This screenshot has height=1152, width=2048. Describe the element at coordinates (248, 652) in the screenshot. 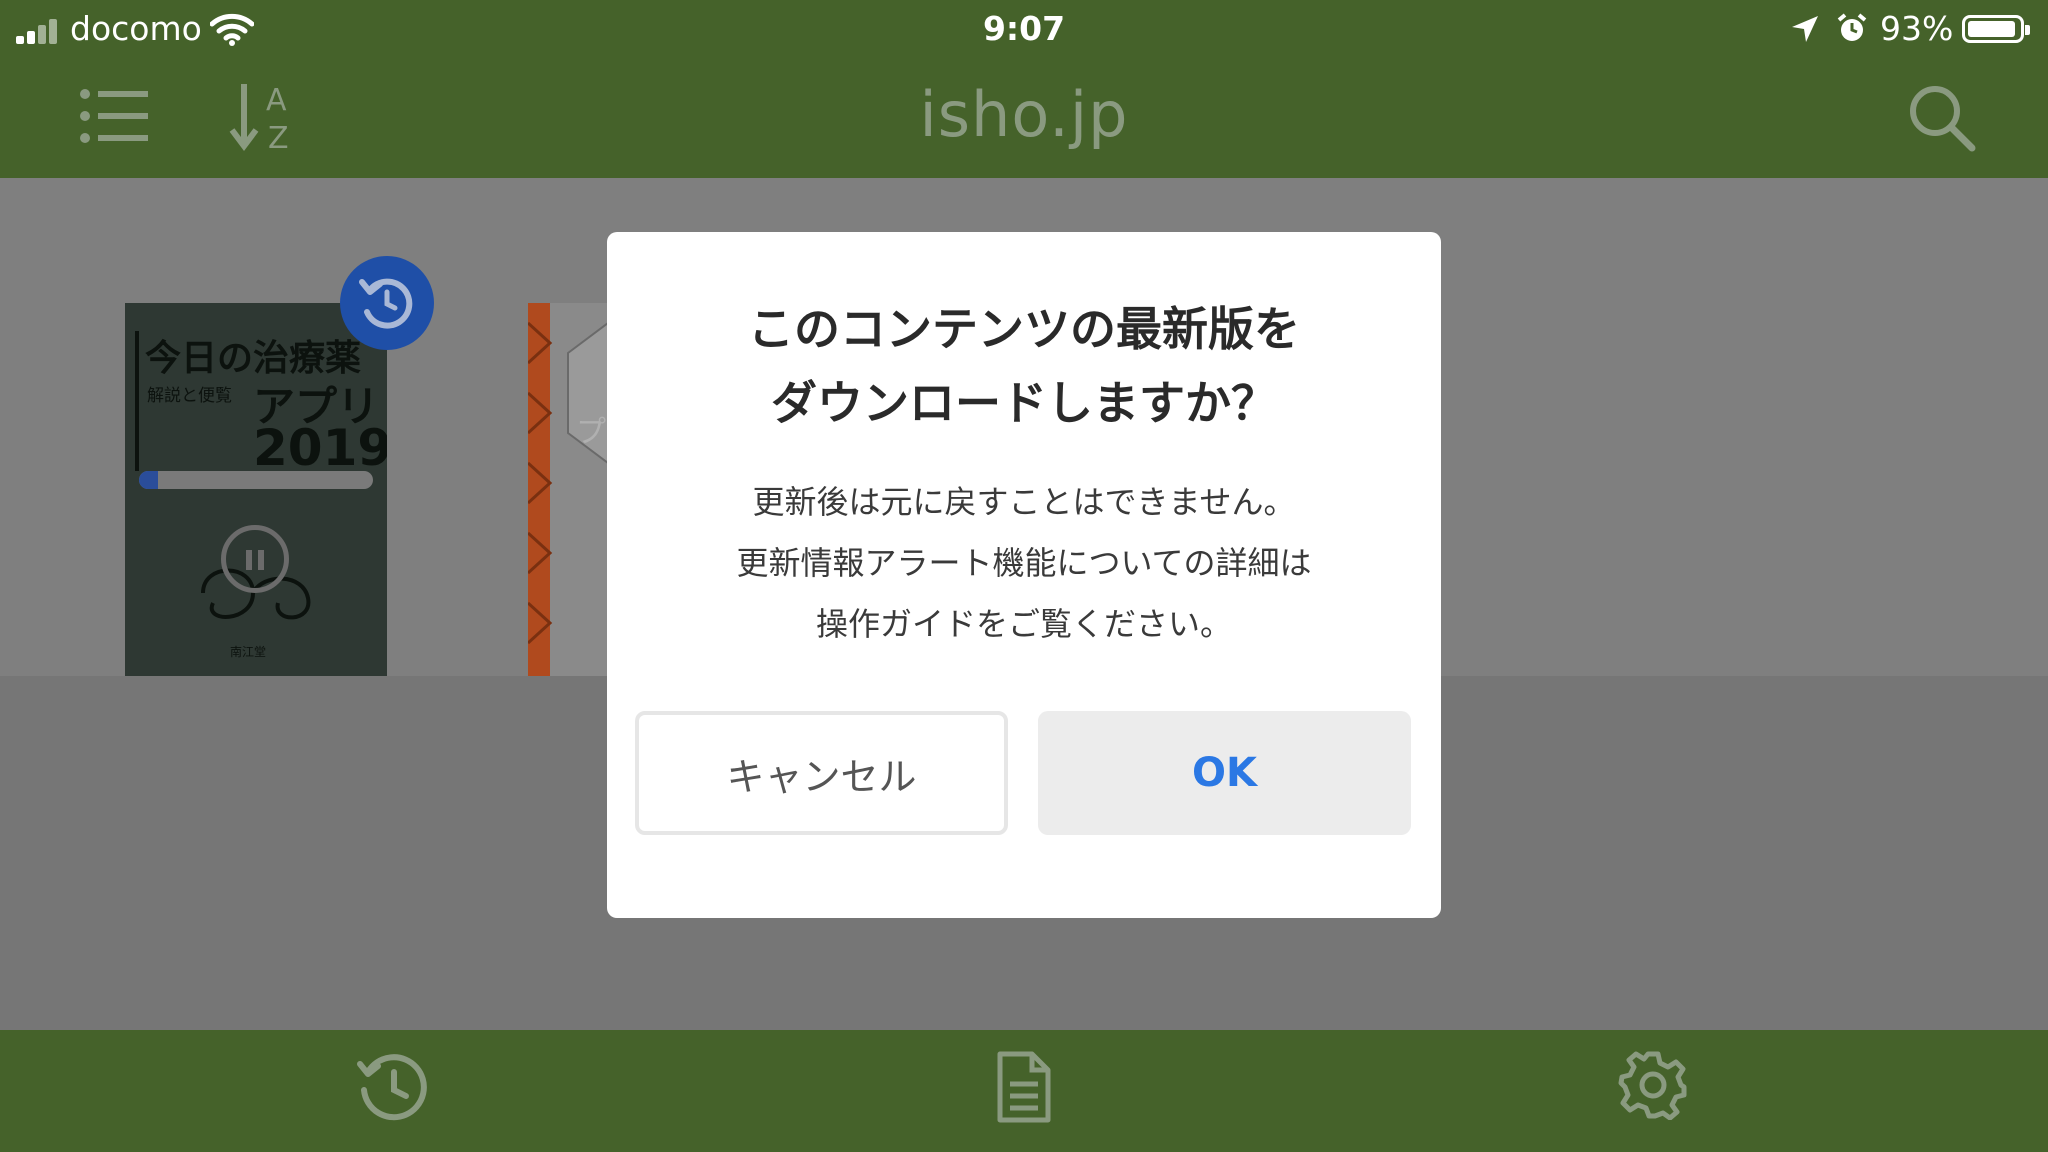

I see `book-publisher: 南江堂` at that location.